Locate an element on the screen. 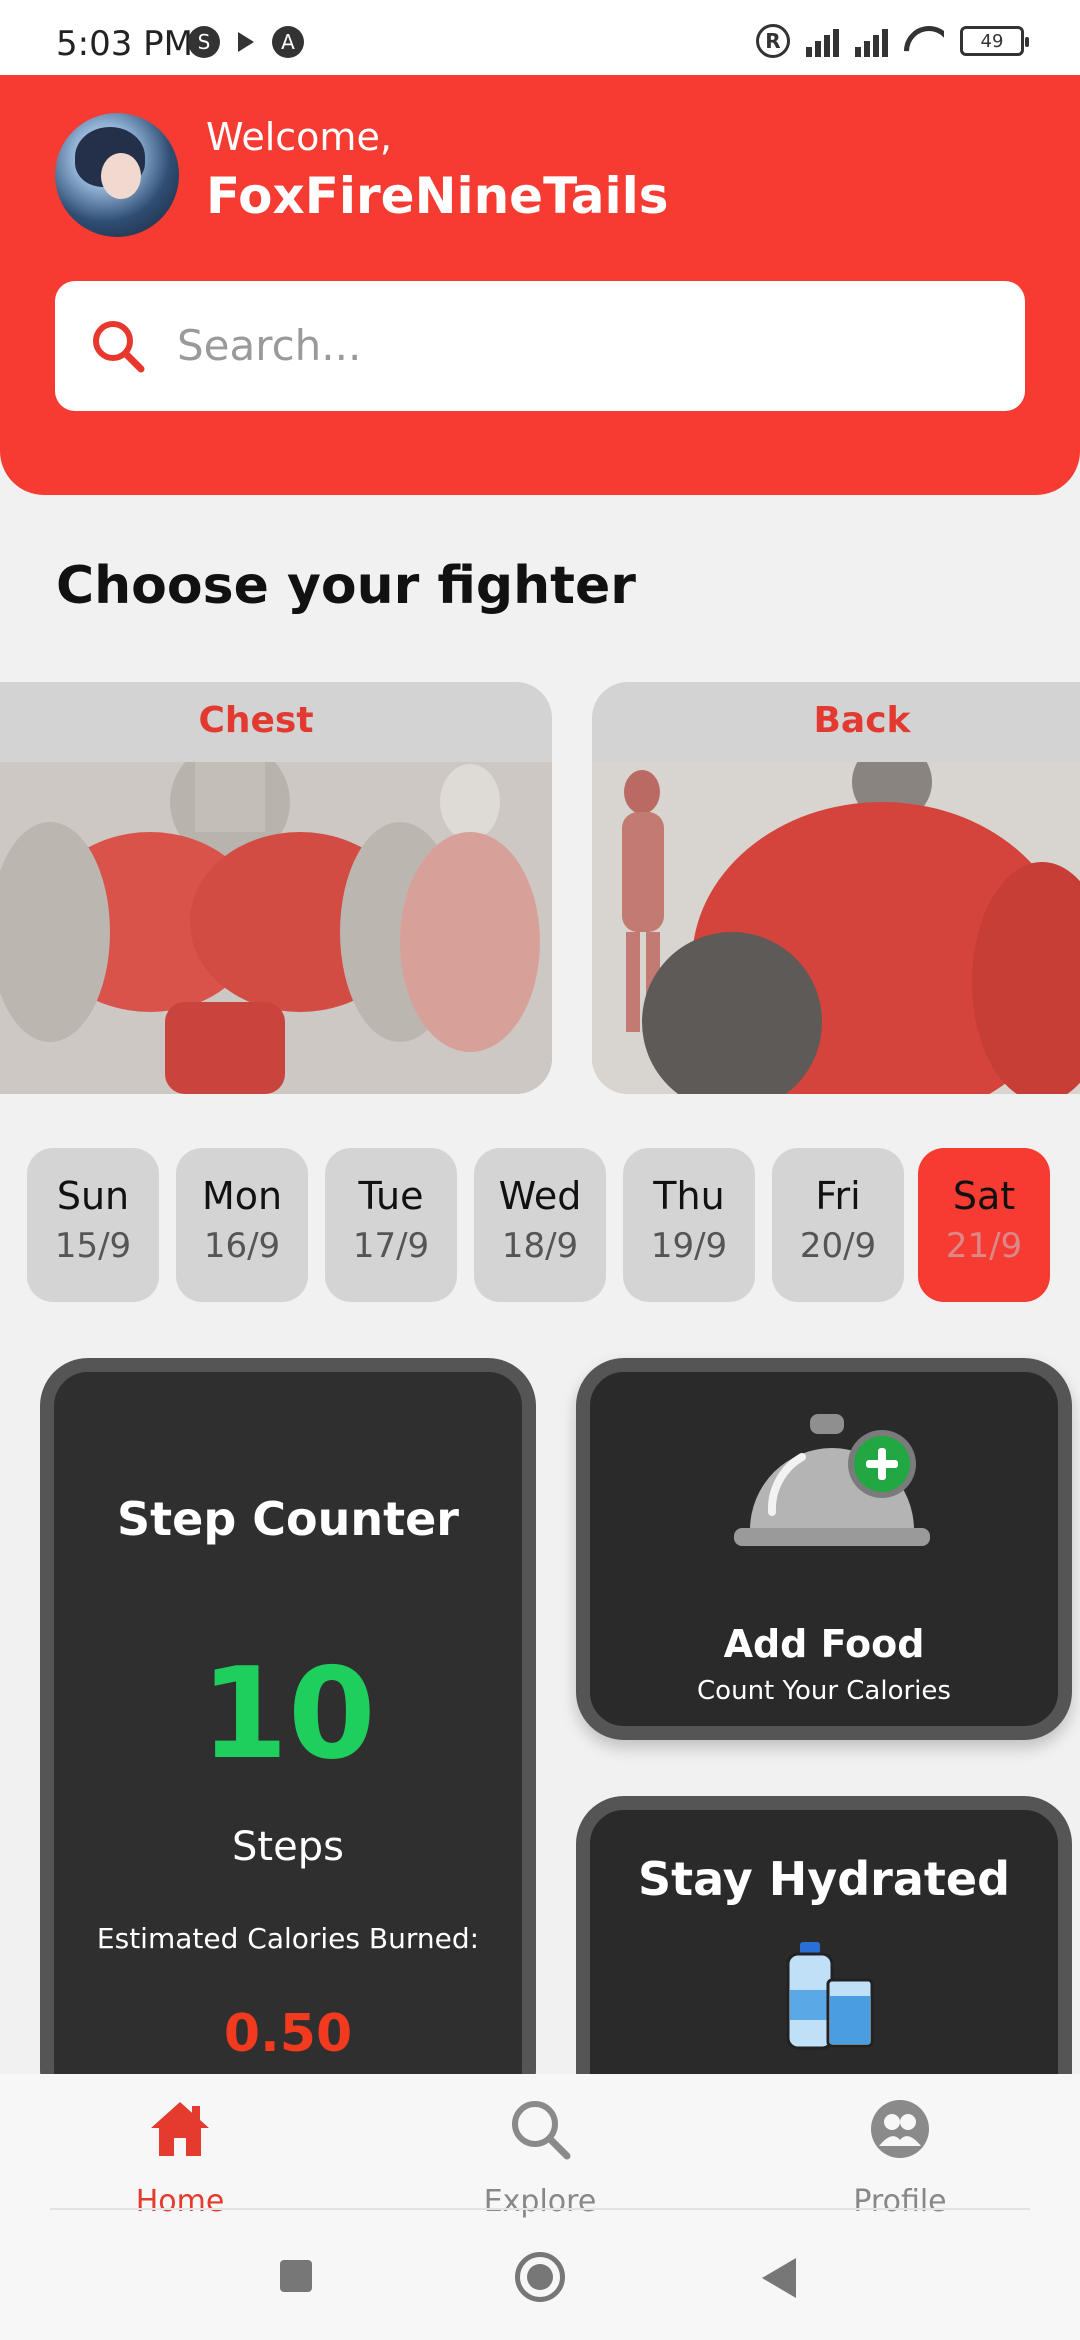 This screenshot has height=2340, width=1080. add-food-subtitle: Count Your Calories is located at coordinates (824, 1691).